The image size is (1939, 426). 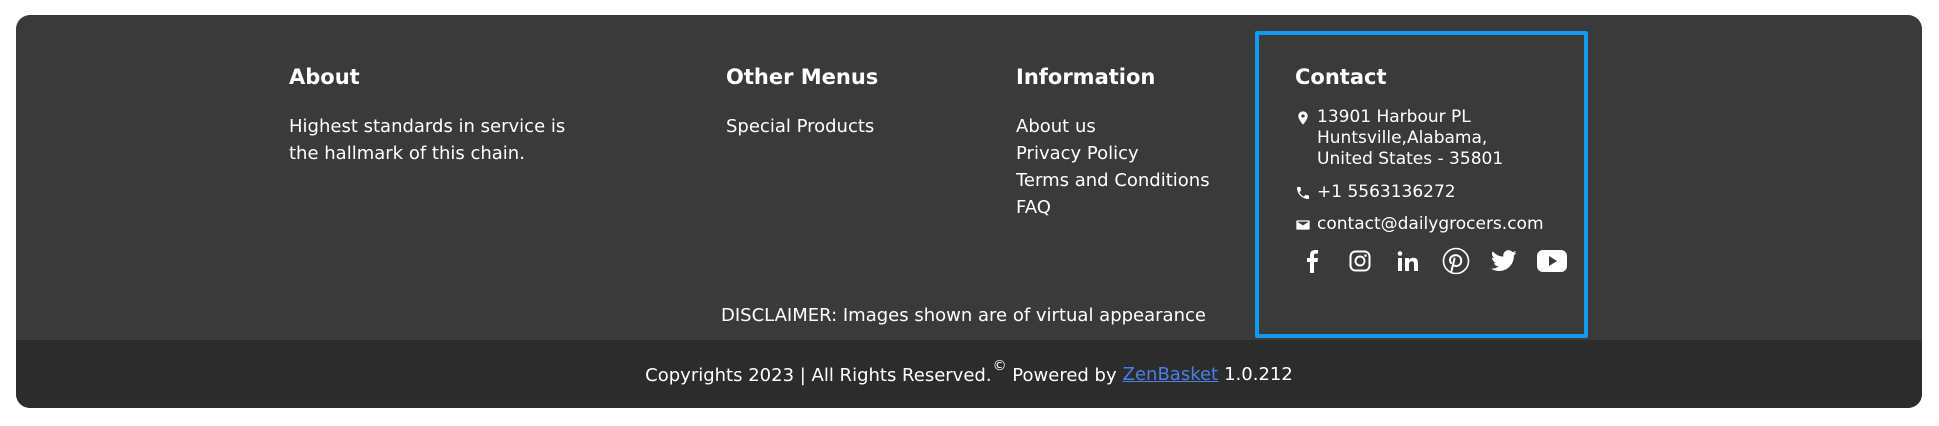 What do you see at coordinates (818, 375) in the screenshot?
I see `copyright-label: Copyrights 2023 | All Rights Reserved.` at bounding box center [818, 375].